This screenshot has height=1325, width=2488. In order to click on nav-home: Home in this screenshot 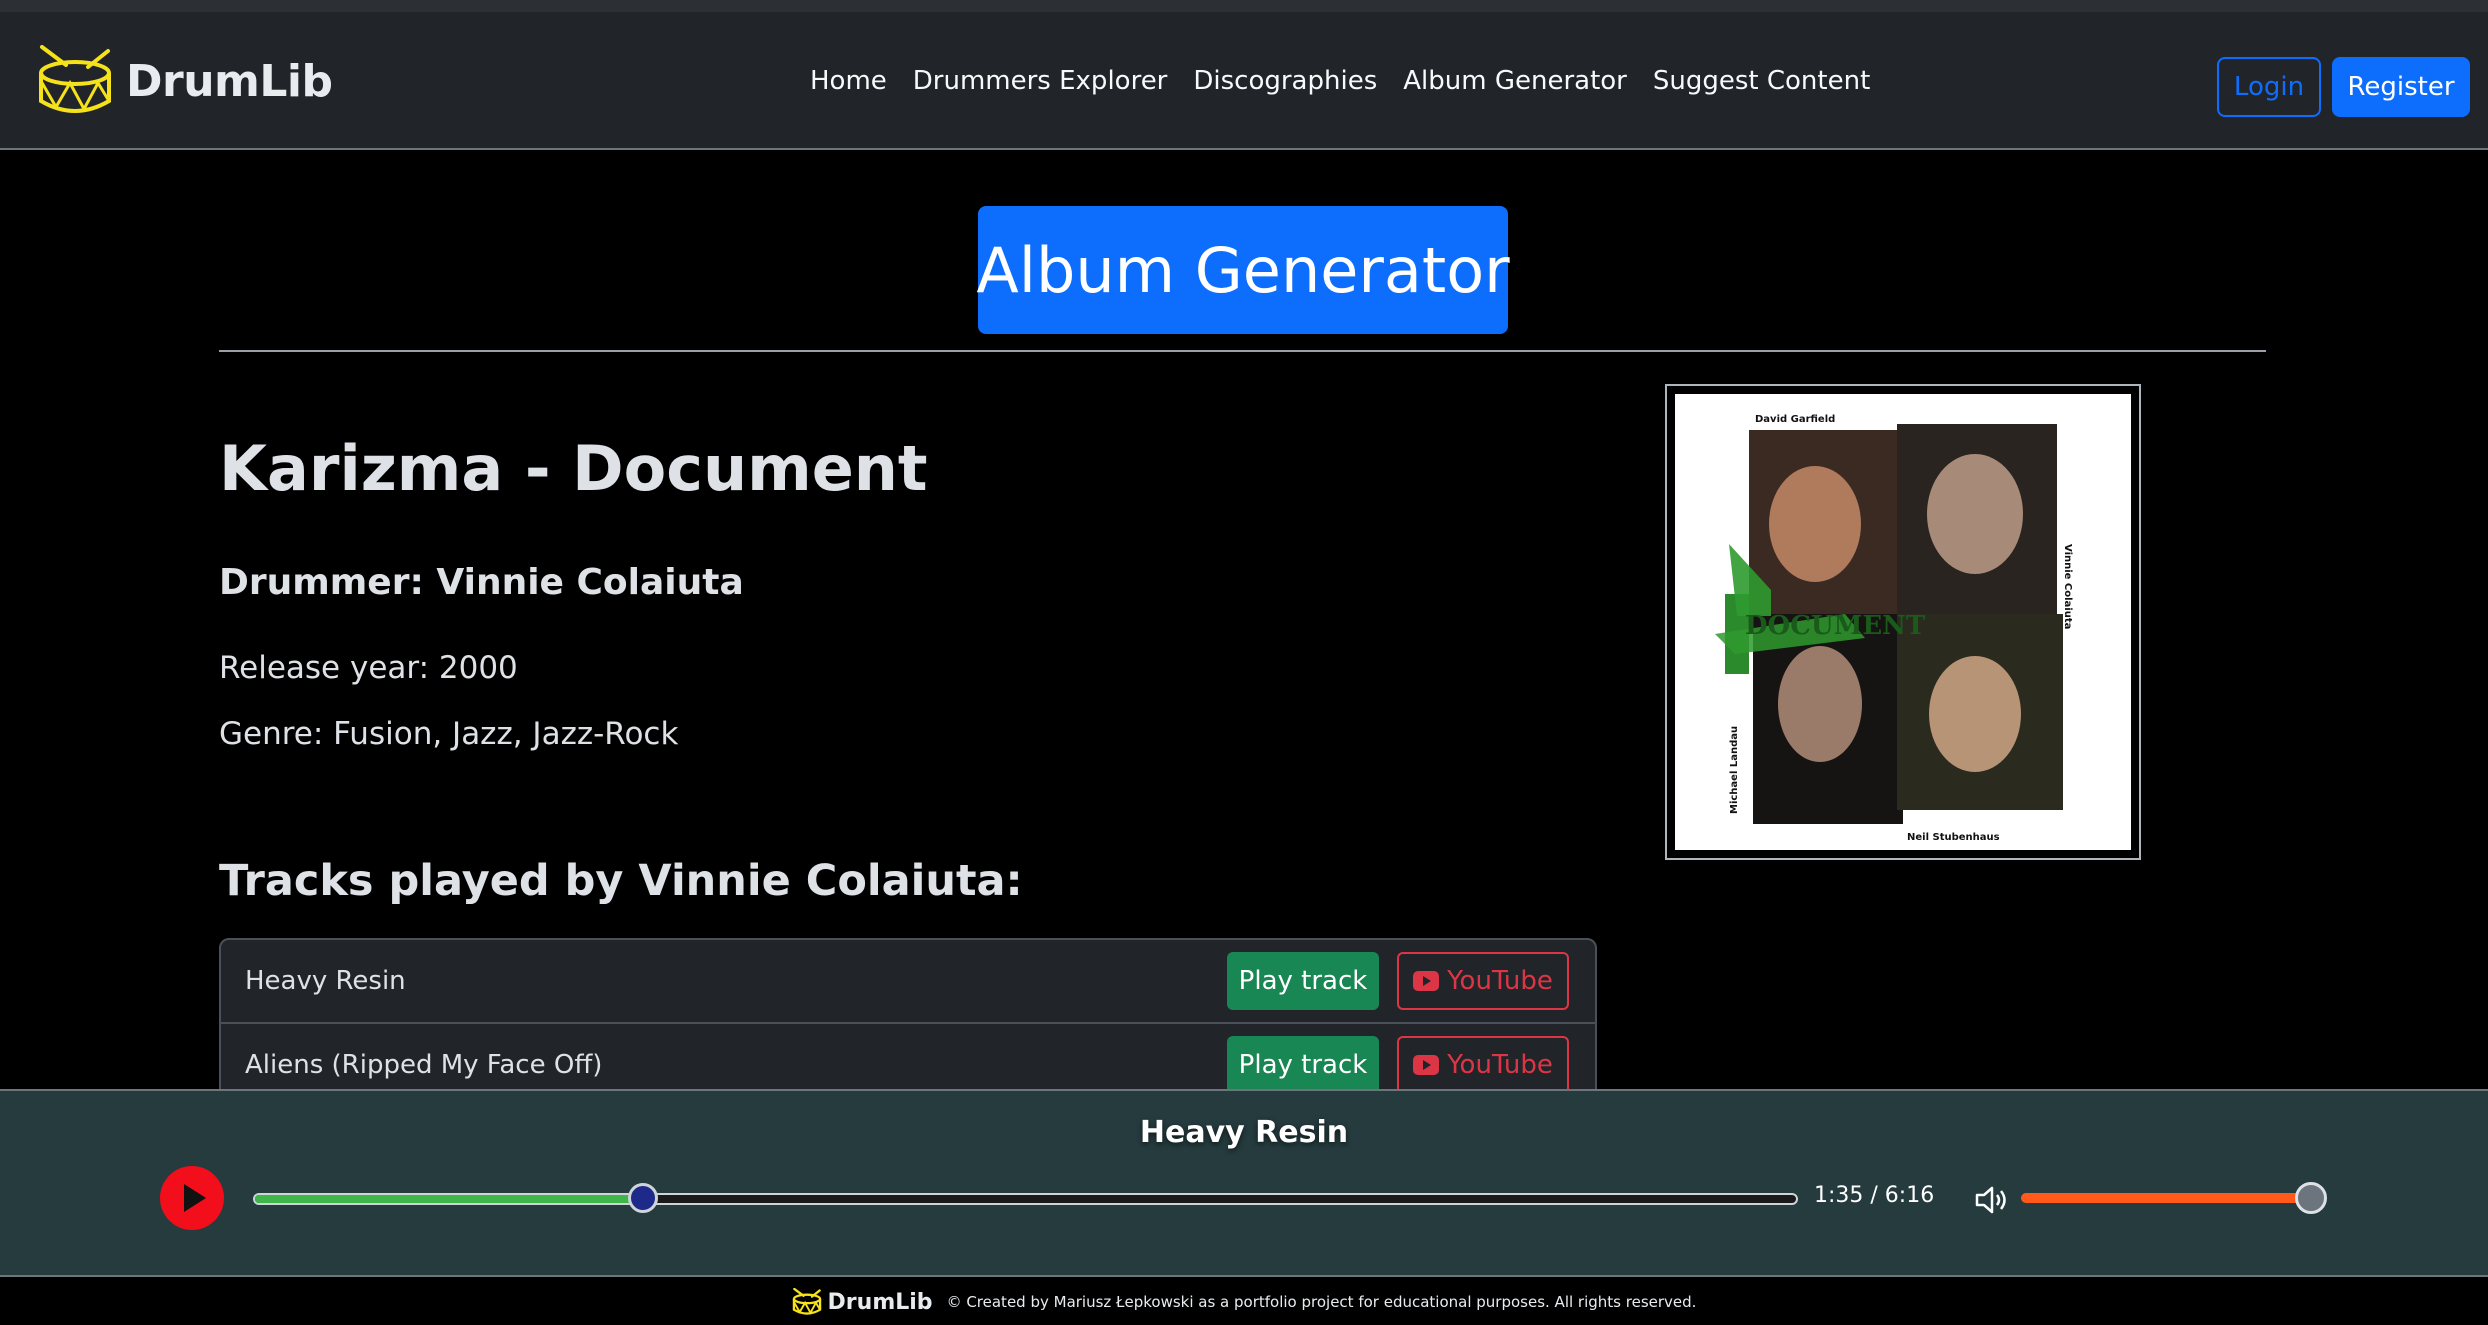, I will do `click(848, 81)`.